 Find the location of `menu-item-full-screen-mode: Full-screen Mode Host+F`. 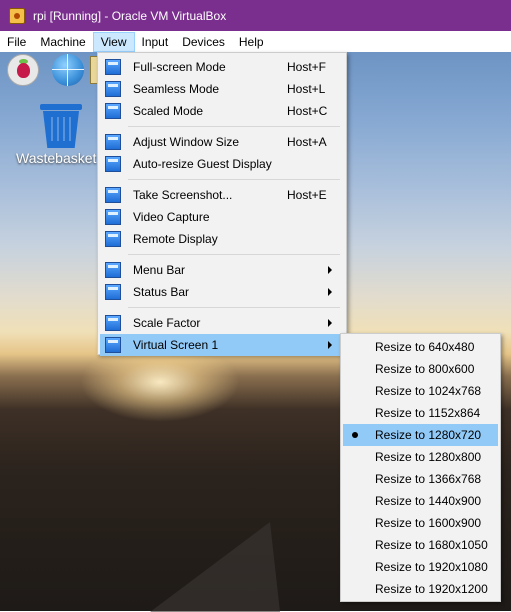

menu-item-full-screen-mode: Full-screen Mode Host+F is located at coordinates (222, 67).